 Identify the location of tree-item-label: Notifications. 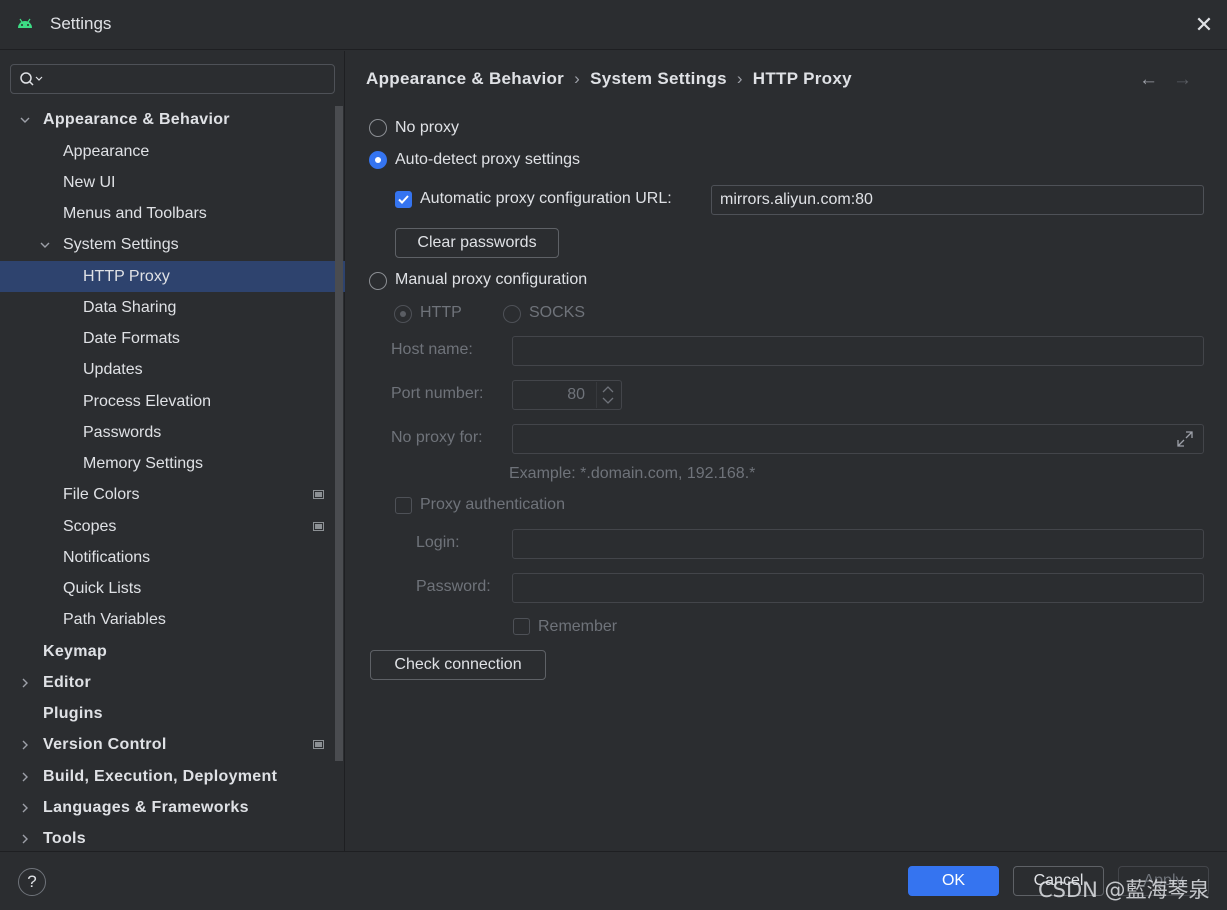
(107, 557).